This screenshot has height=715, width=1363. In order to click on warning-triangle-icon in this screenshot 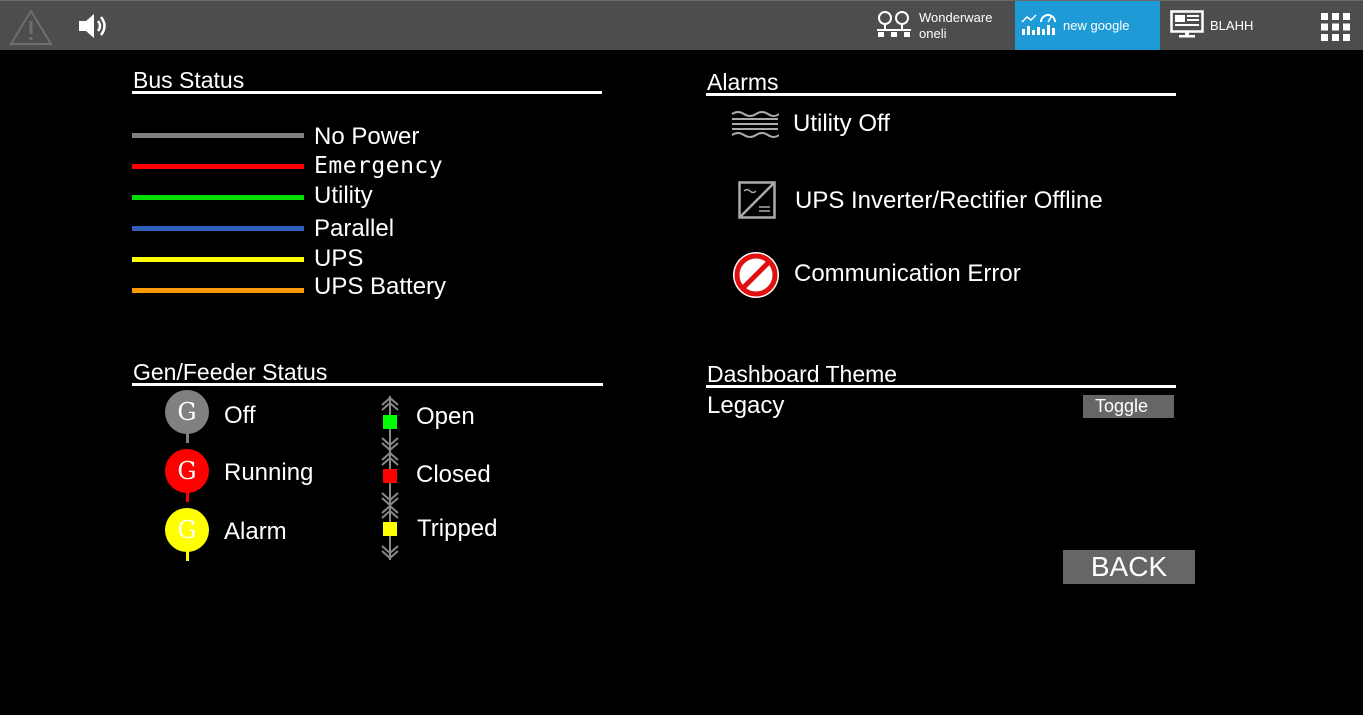, I will do `click(31, 27)`.